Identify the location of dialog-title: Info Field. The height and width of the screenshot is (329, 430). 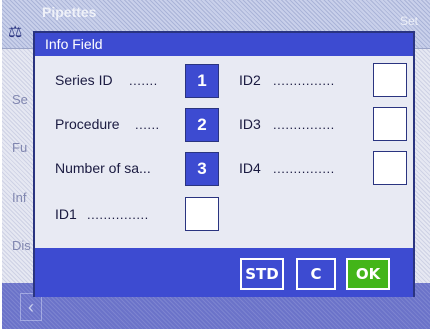
(224, 44).